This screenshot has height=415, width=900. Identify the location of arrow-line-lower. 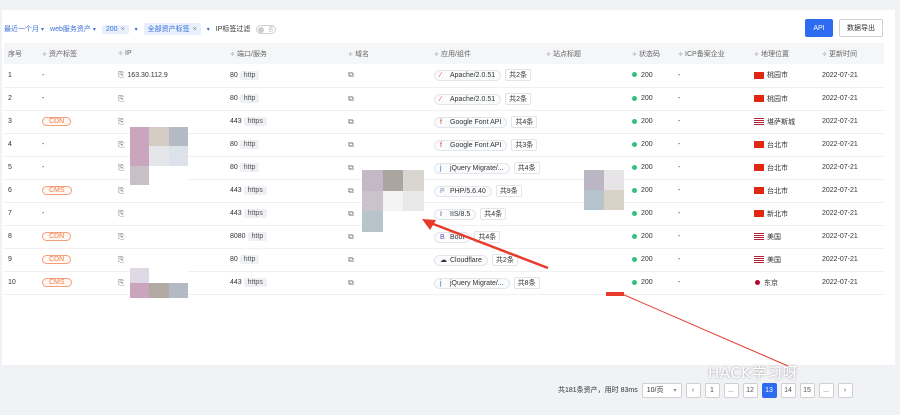
(705, 330).